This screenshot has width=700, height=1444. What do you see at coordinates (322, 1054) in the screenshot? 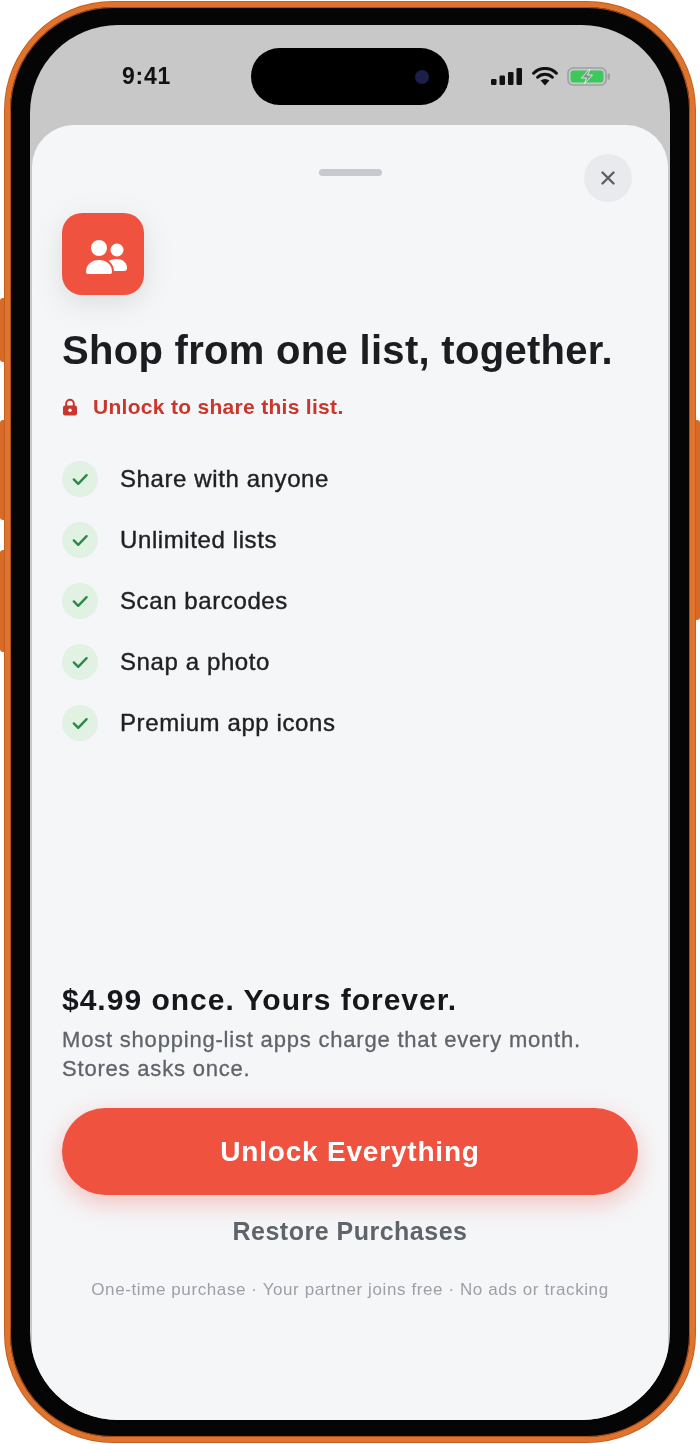
I see `price-note: Most shopping-list apps charge that every month. Stores asks once.` at bounding box center [322, 1054].